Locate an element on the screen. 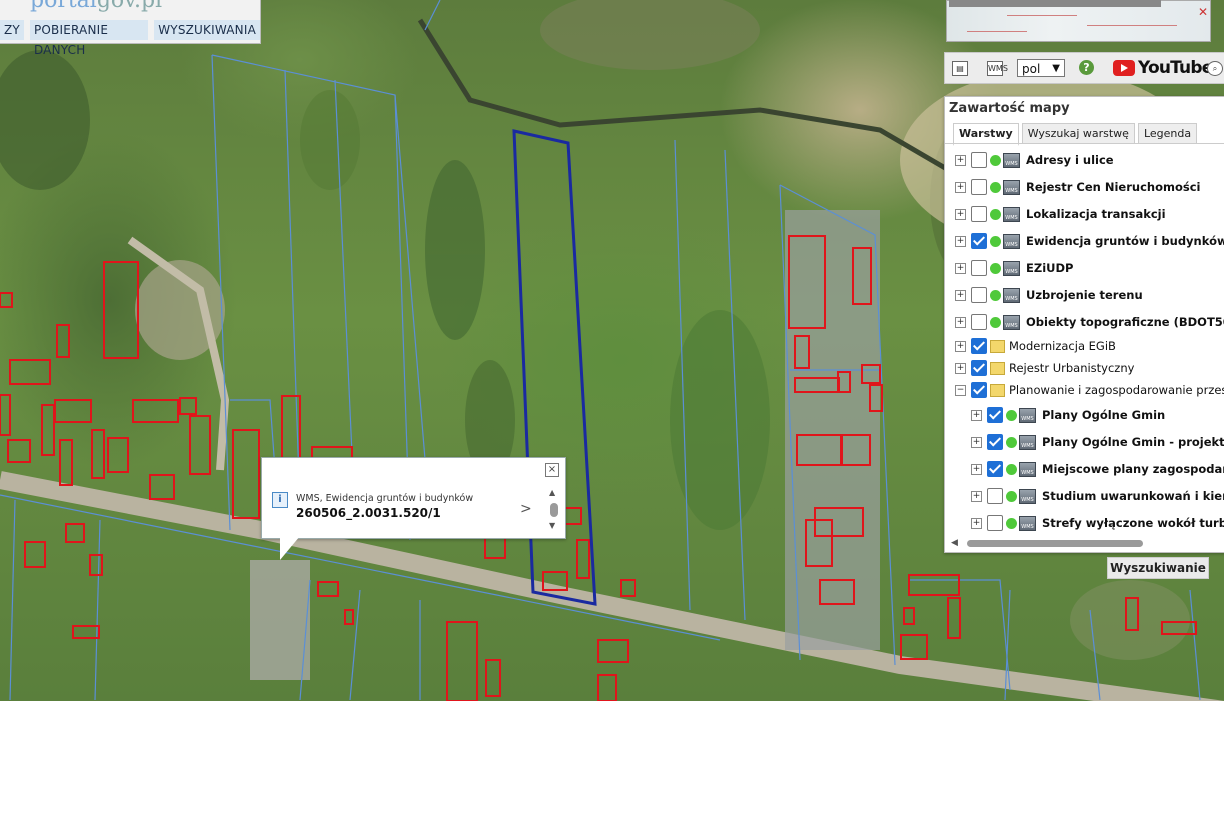 This screenshot has width=1224, height=840. tab-wyszukaj-warstwe: Wyszukaj warstwę is located at coordinates (1078, 133).